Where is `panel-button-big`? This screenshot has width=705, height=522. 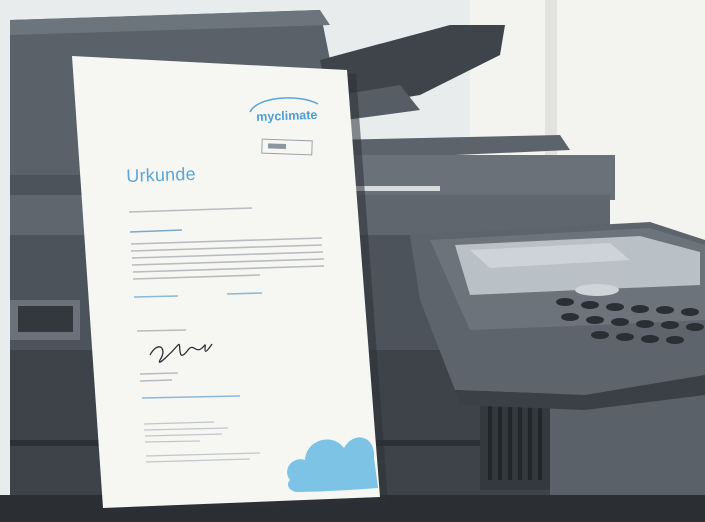
panel-button-big is located at coordinates (597, 290).